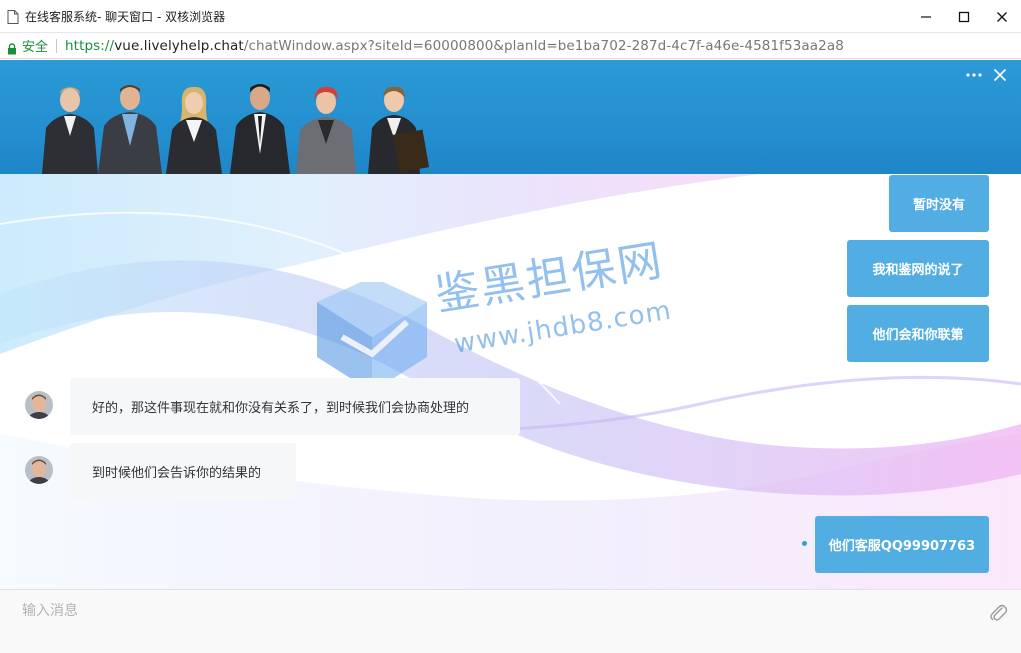 This screenshot has width=1021, height=653. What do you see at coordinates (484, 611) in the screenshot?
I see `message-input` at bounding box center [484, 611].